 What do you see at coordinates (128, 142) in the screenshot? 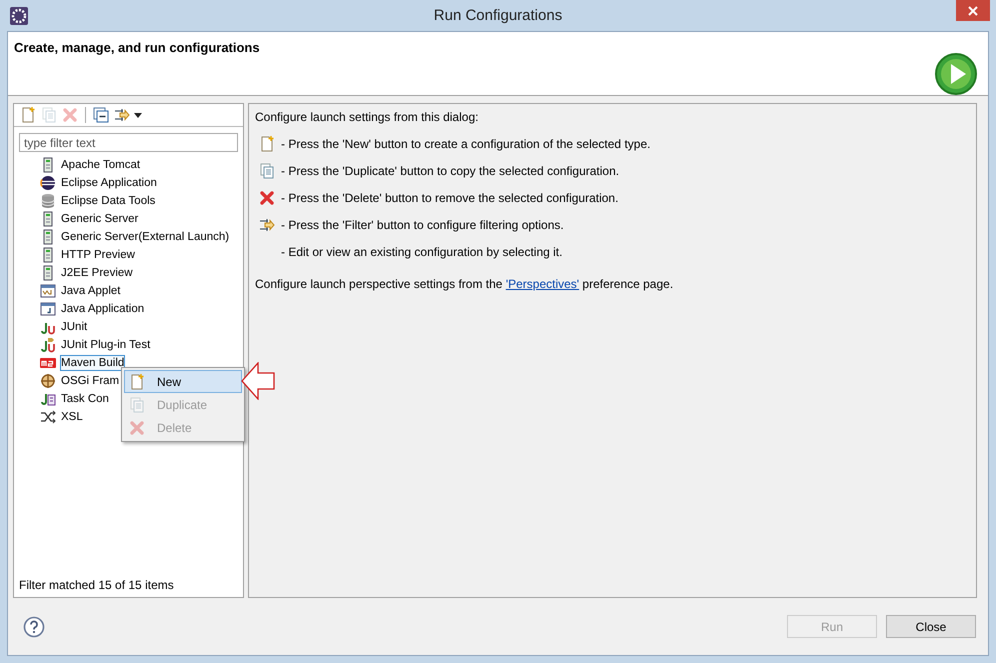
I see `filter-field: type filter text` at bounding box center [128, 142].